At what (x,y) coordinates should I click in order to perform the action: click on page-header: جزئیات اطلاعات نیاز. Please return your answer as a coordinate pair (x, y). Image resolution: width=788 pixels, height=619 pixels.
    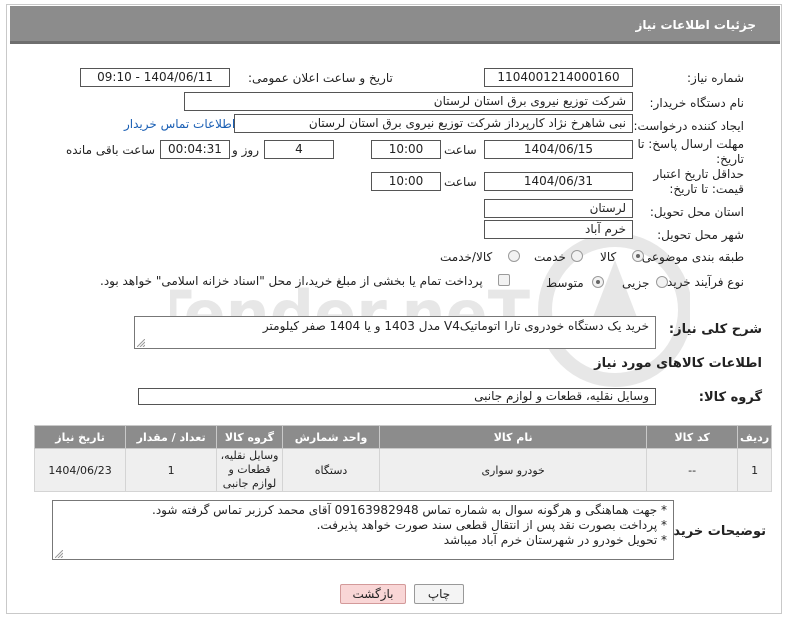
    Looking at the image, I should click on (395, 25).